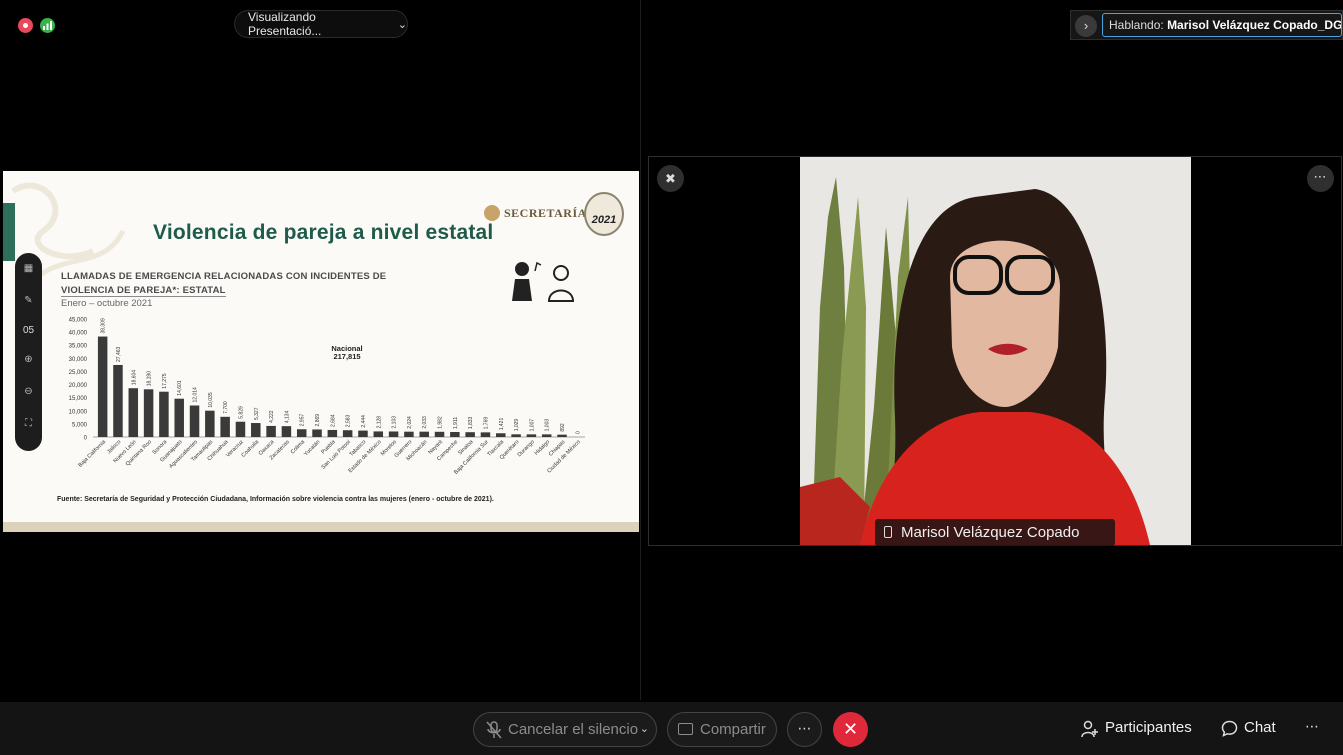  I want to click on chart-period: Enero – octubre 2021, so click(107, 303).